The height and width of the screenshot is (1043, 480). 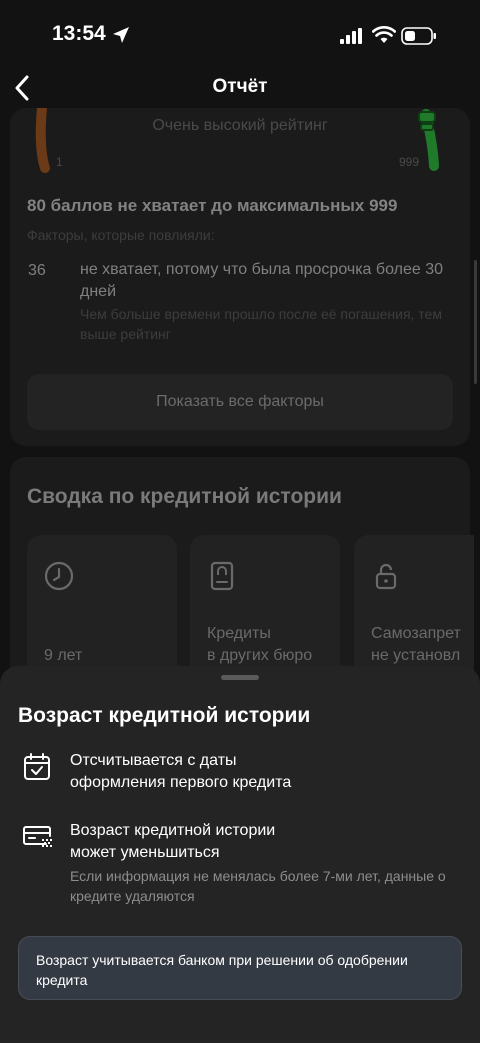 I want to click on document-icon, so click(x=222, y=576).